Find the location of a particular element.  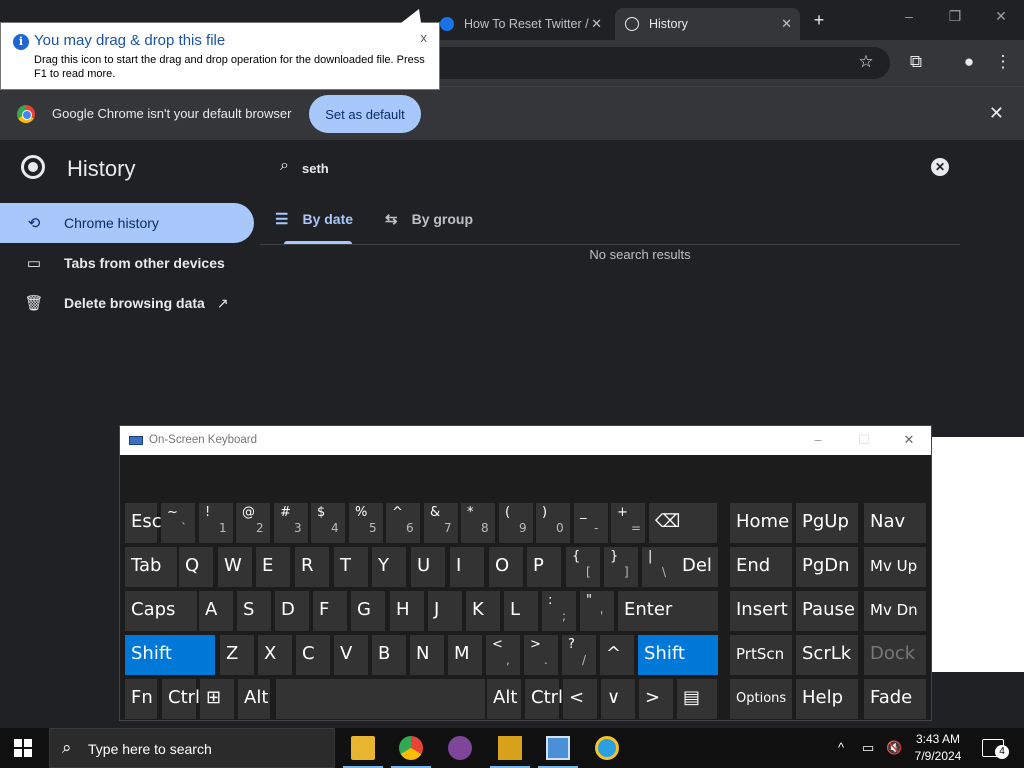

key-: ⌫ is located at coordinates (683, 523).